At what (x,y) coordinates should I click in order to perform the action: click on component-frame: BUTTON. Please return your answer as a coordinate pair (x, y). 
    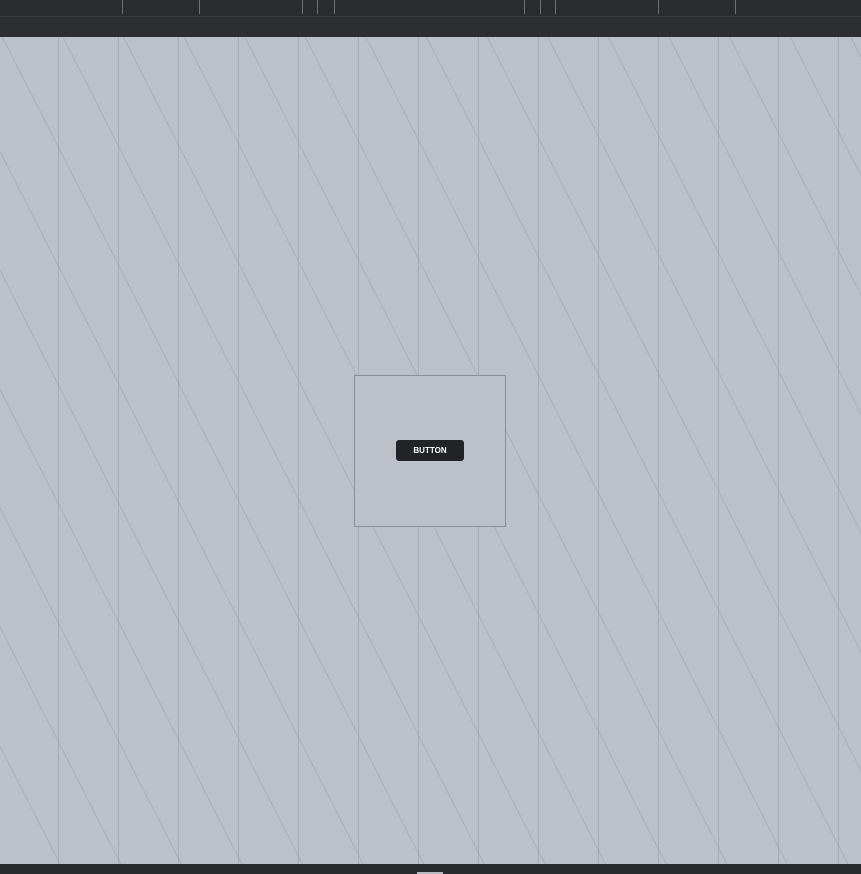
    Looking at the image, I should click on (430, 451).